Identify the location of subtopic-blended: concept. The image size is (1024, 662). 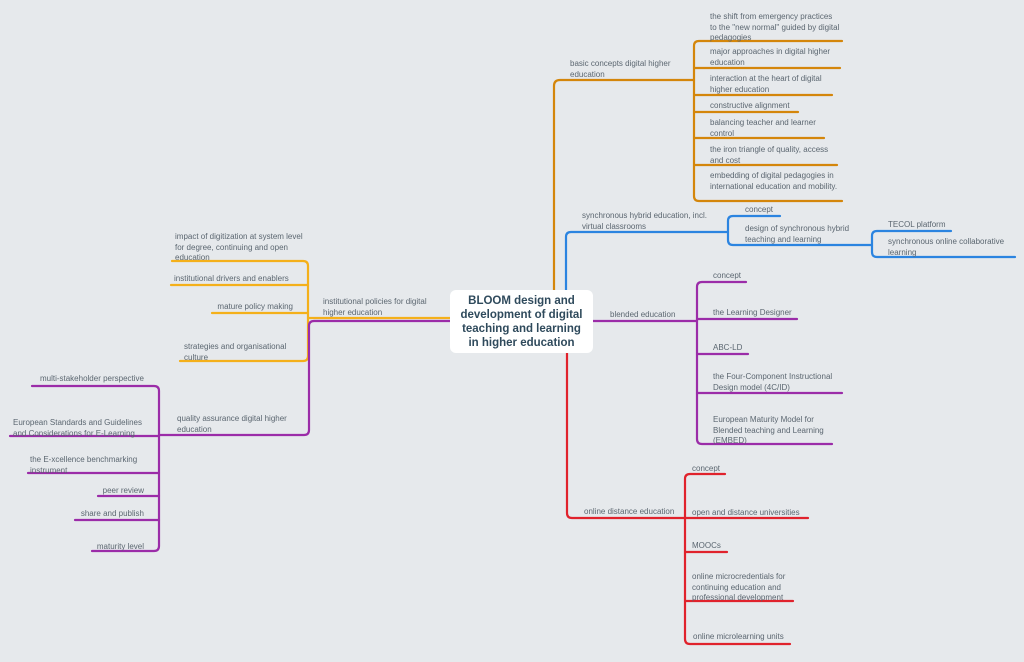
(743, 276).